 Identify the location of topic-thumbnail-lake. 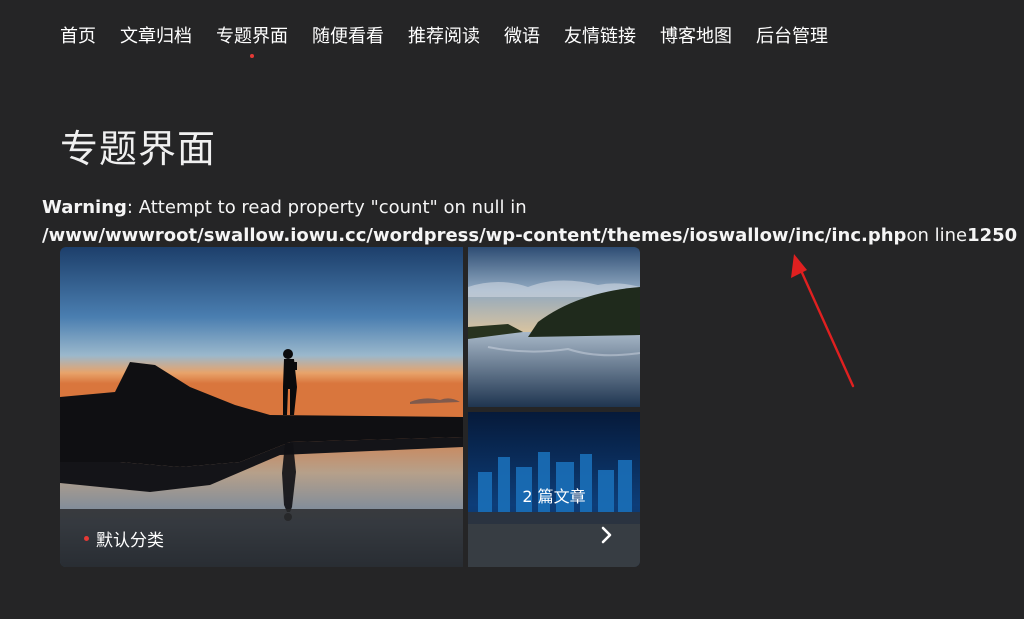
(554, 327).